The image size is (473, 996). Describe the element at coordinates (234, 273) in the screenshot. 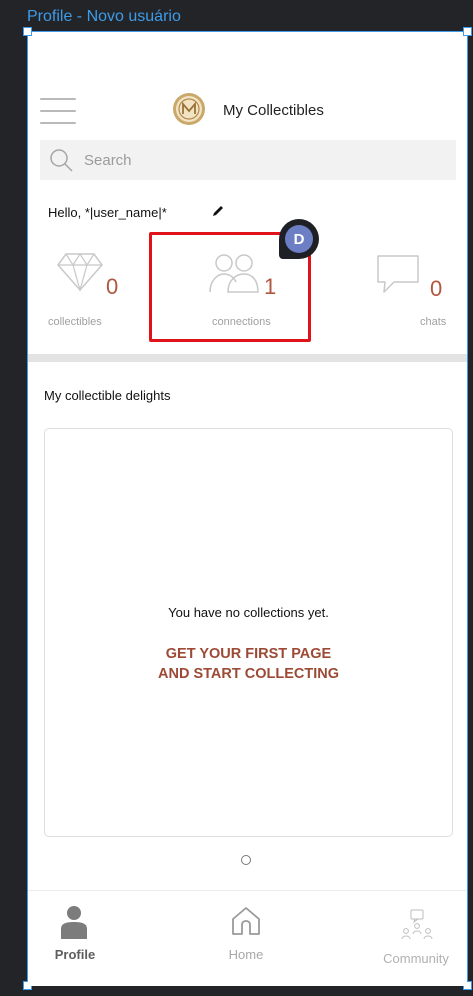

I see `people-icon` at that location.